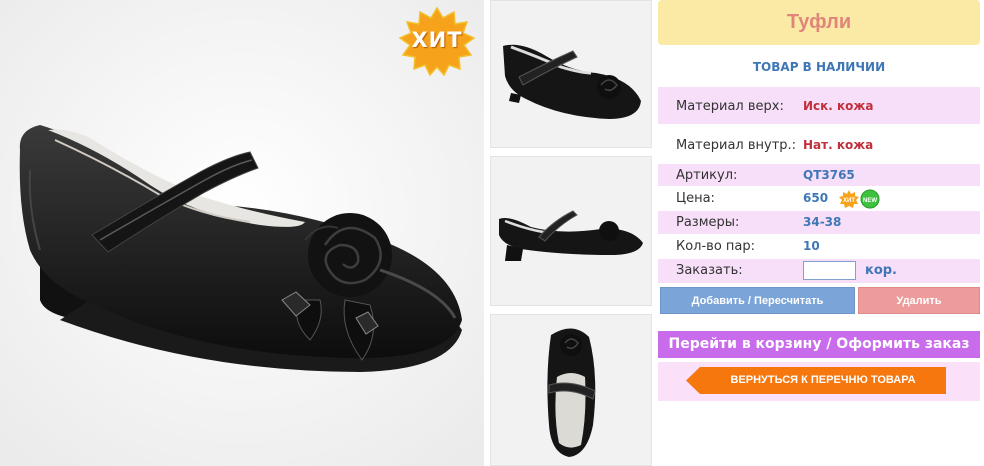  What do you see at coordinates (870, 201) in the screenshot?
I see `new-badge-label: NEW` at bounding box center [870, 201].